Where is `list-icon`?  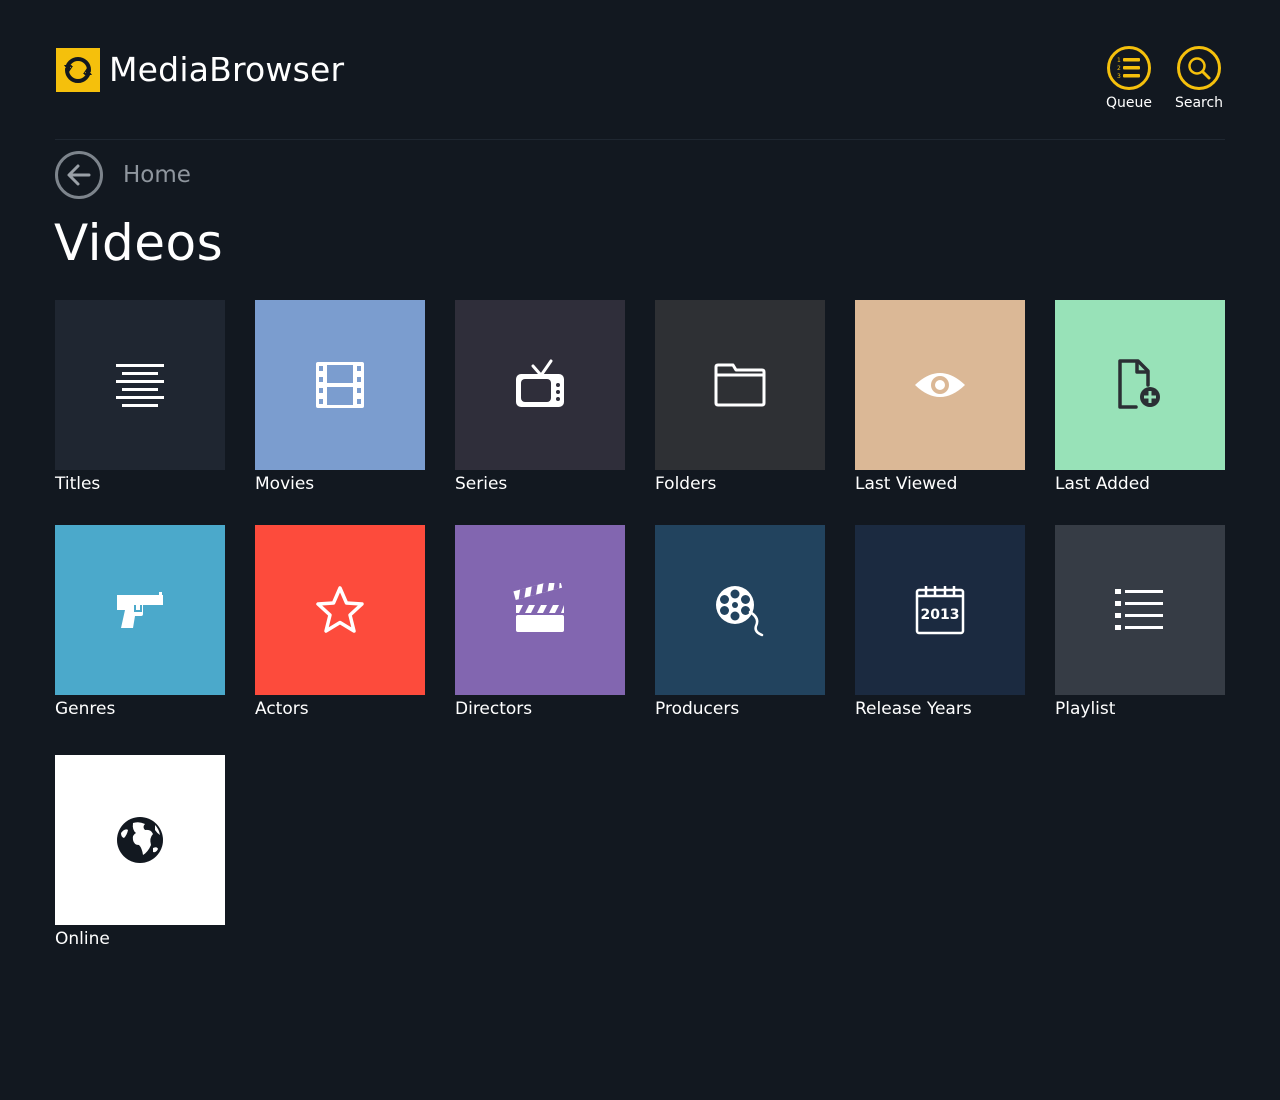
list-icon is located at coordinates (1139, 609).